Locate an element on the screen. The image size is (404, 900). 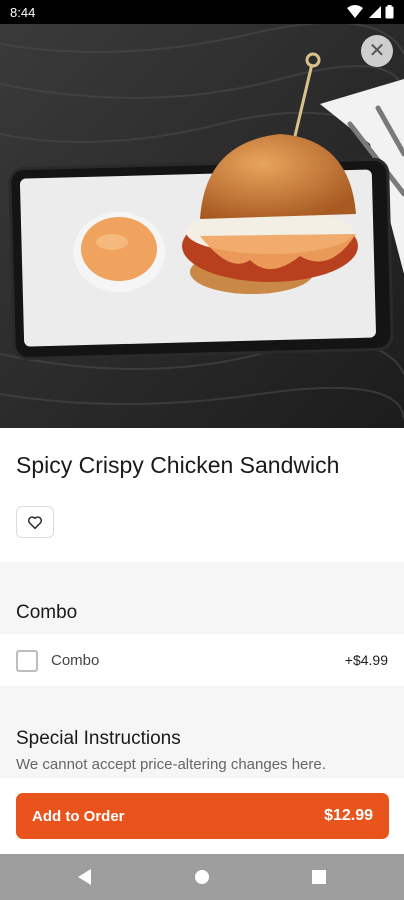
recents-icon is located at coordinates (319, 877).